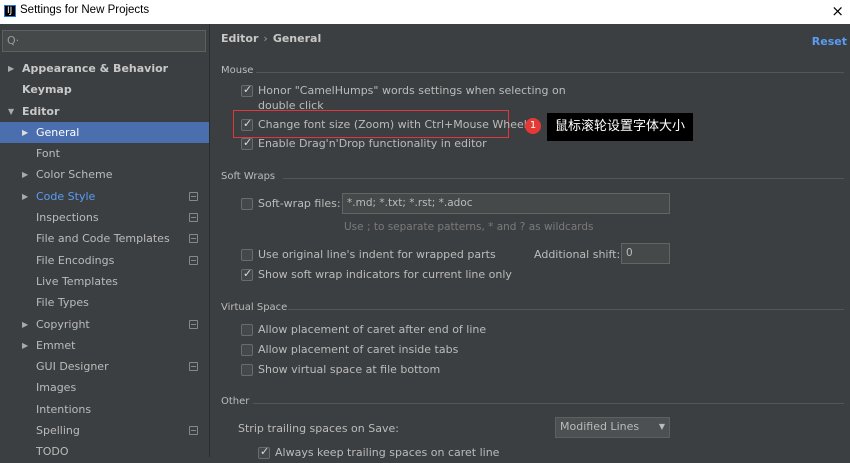 Image resolution: width=850 pixels, height=463 pixels. What do you see at coordinates (104, 451) in the screenshot?
I see `tree-item-todo: TODO` at bounding box center [104, 451].